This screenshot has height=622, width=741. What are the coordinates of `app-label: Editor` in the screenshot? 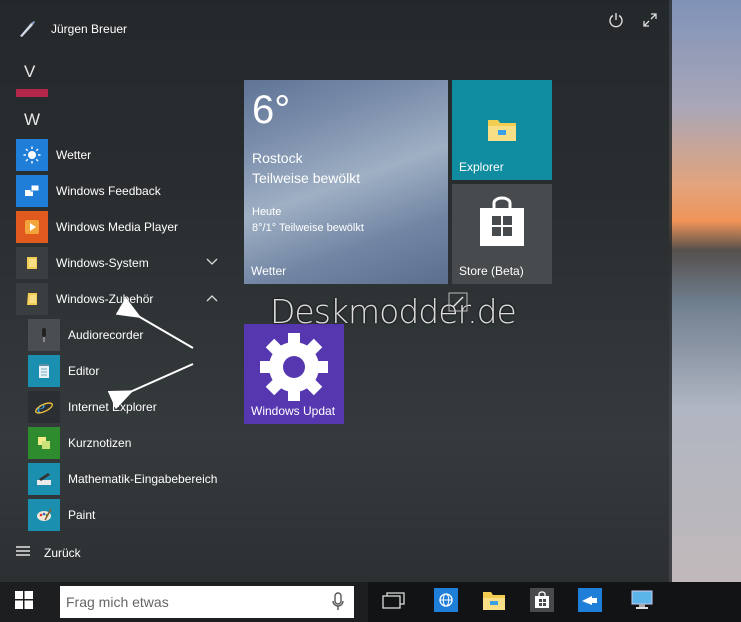 It's located at (84, 371).